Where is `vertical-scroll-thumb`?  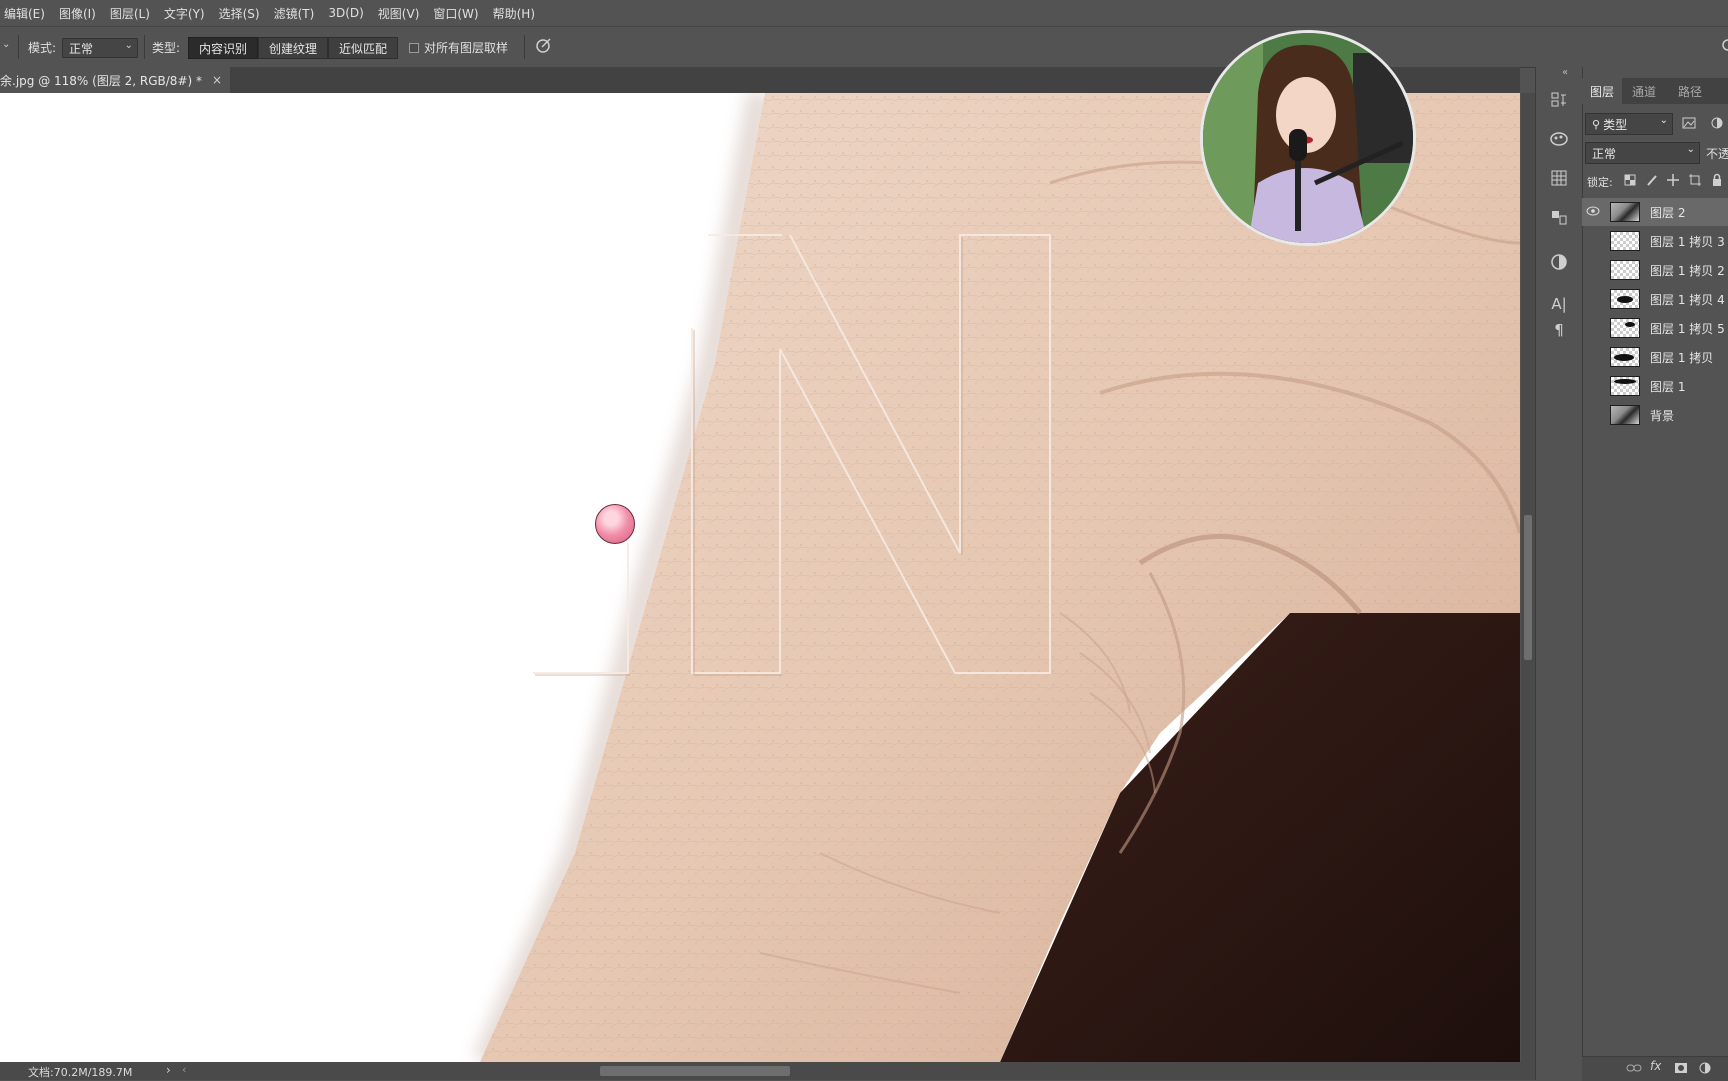 vertical-scroll-thumb is located at coordinates (1528, 587).